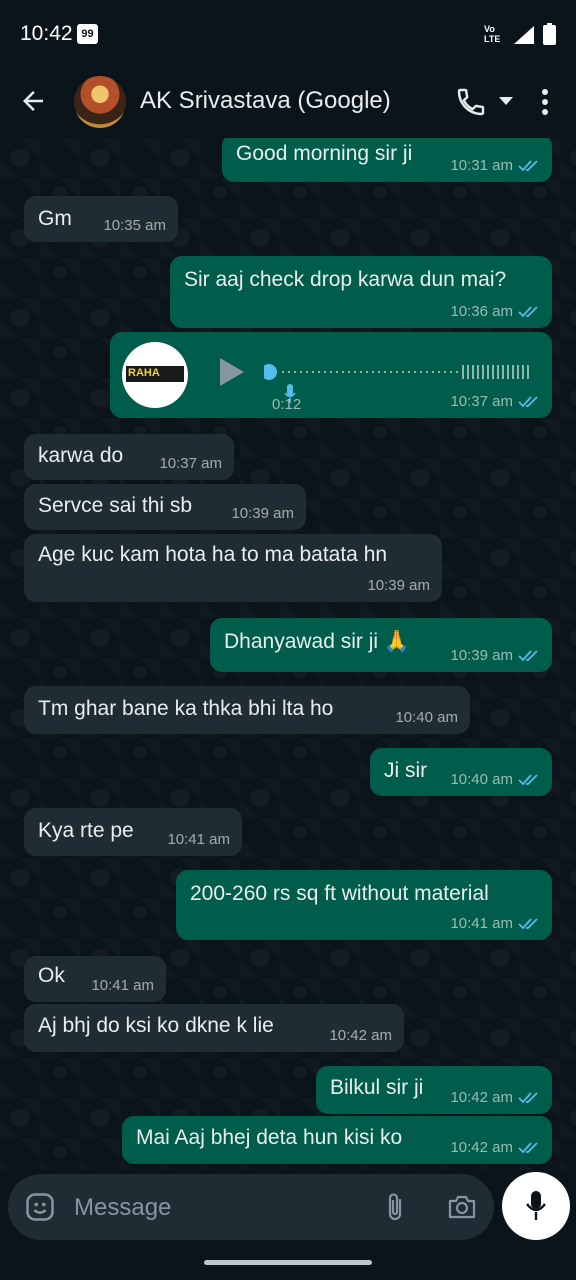 The height and width of the screenshot is (1280, 576). I want to click on message-text: Good morning sir ji, so click(324, 153).